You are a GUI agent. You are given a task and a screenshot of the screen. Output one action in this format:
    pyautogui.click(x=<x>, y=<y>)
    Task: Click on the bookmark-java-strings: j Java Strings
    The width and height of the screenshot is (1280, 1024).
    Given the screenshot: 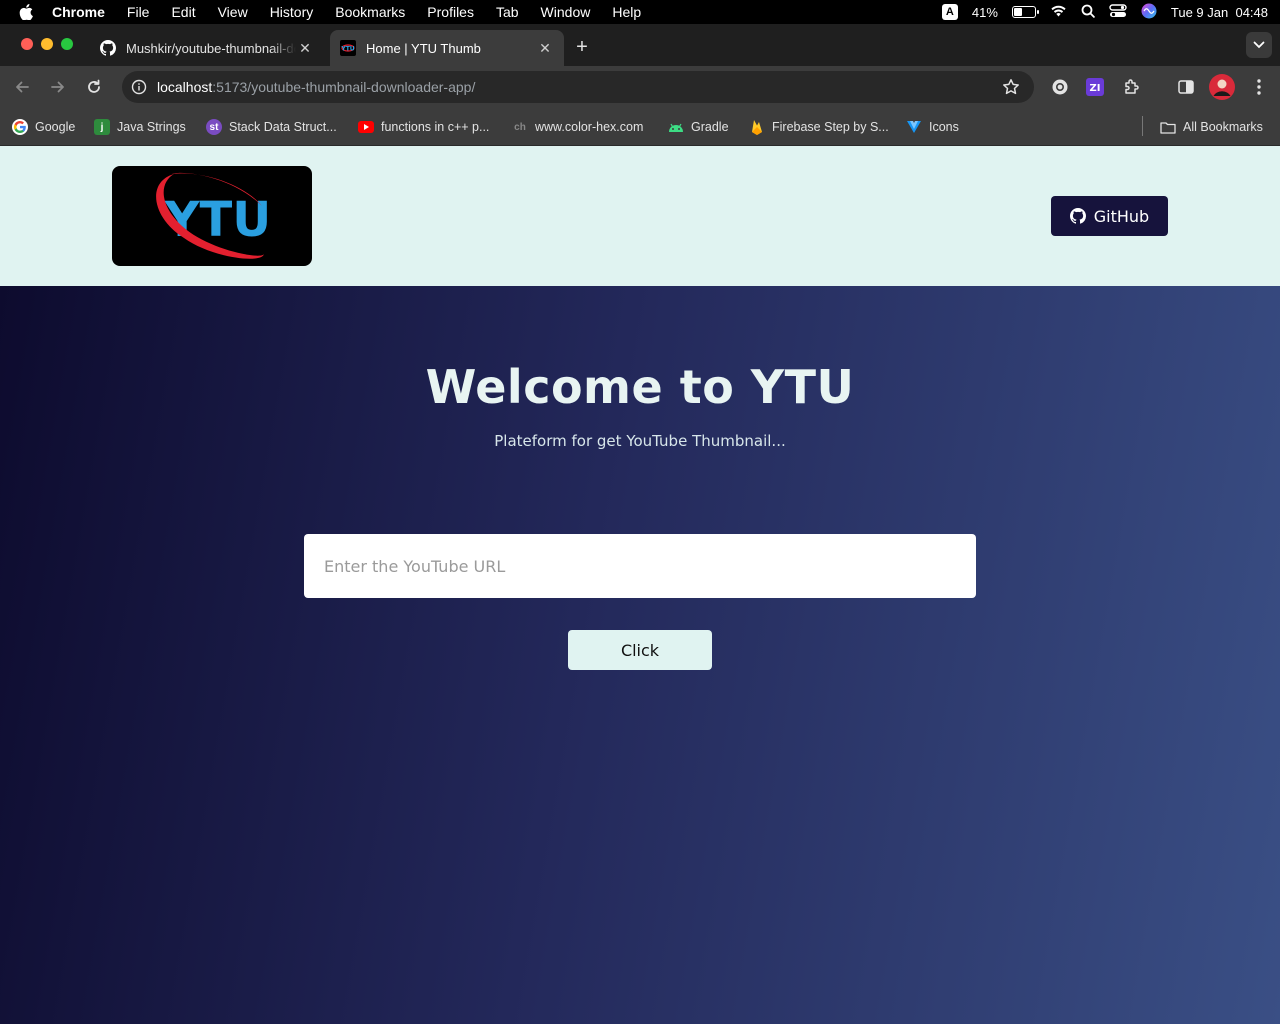 What is the action you would take?
    pyautogui.click(x=140, y=127)
    